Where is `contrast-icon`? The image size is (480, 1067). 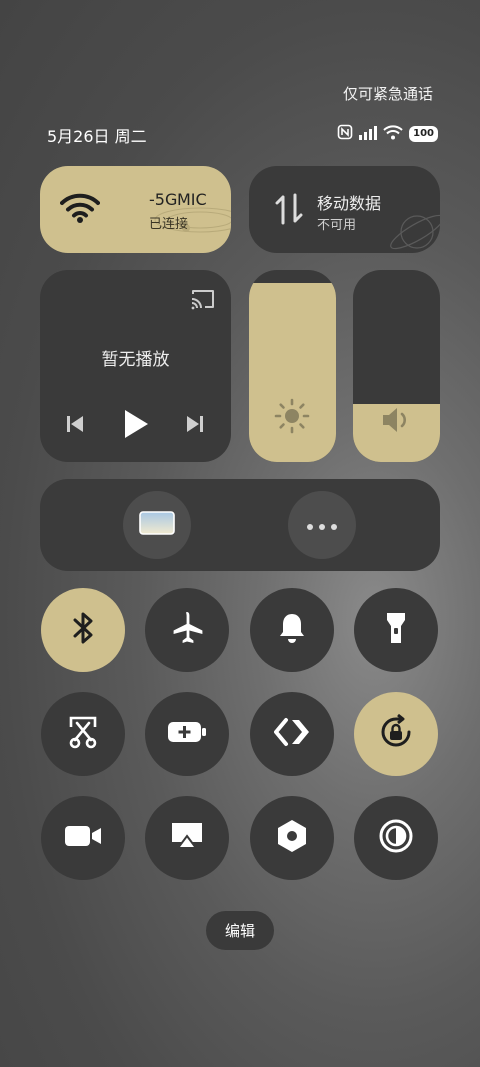
contrast-icon is located at coordinates (396, 838).